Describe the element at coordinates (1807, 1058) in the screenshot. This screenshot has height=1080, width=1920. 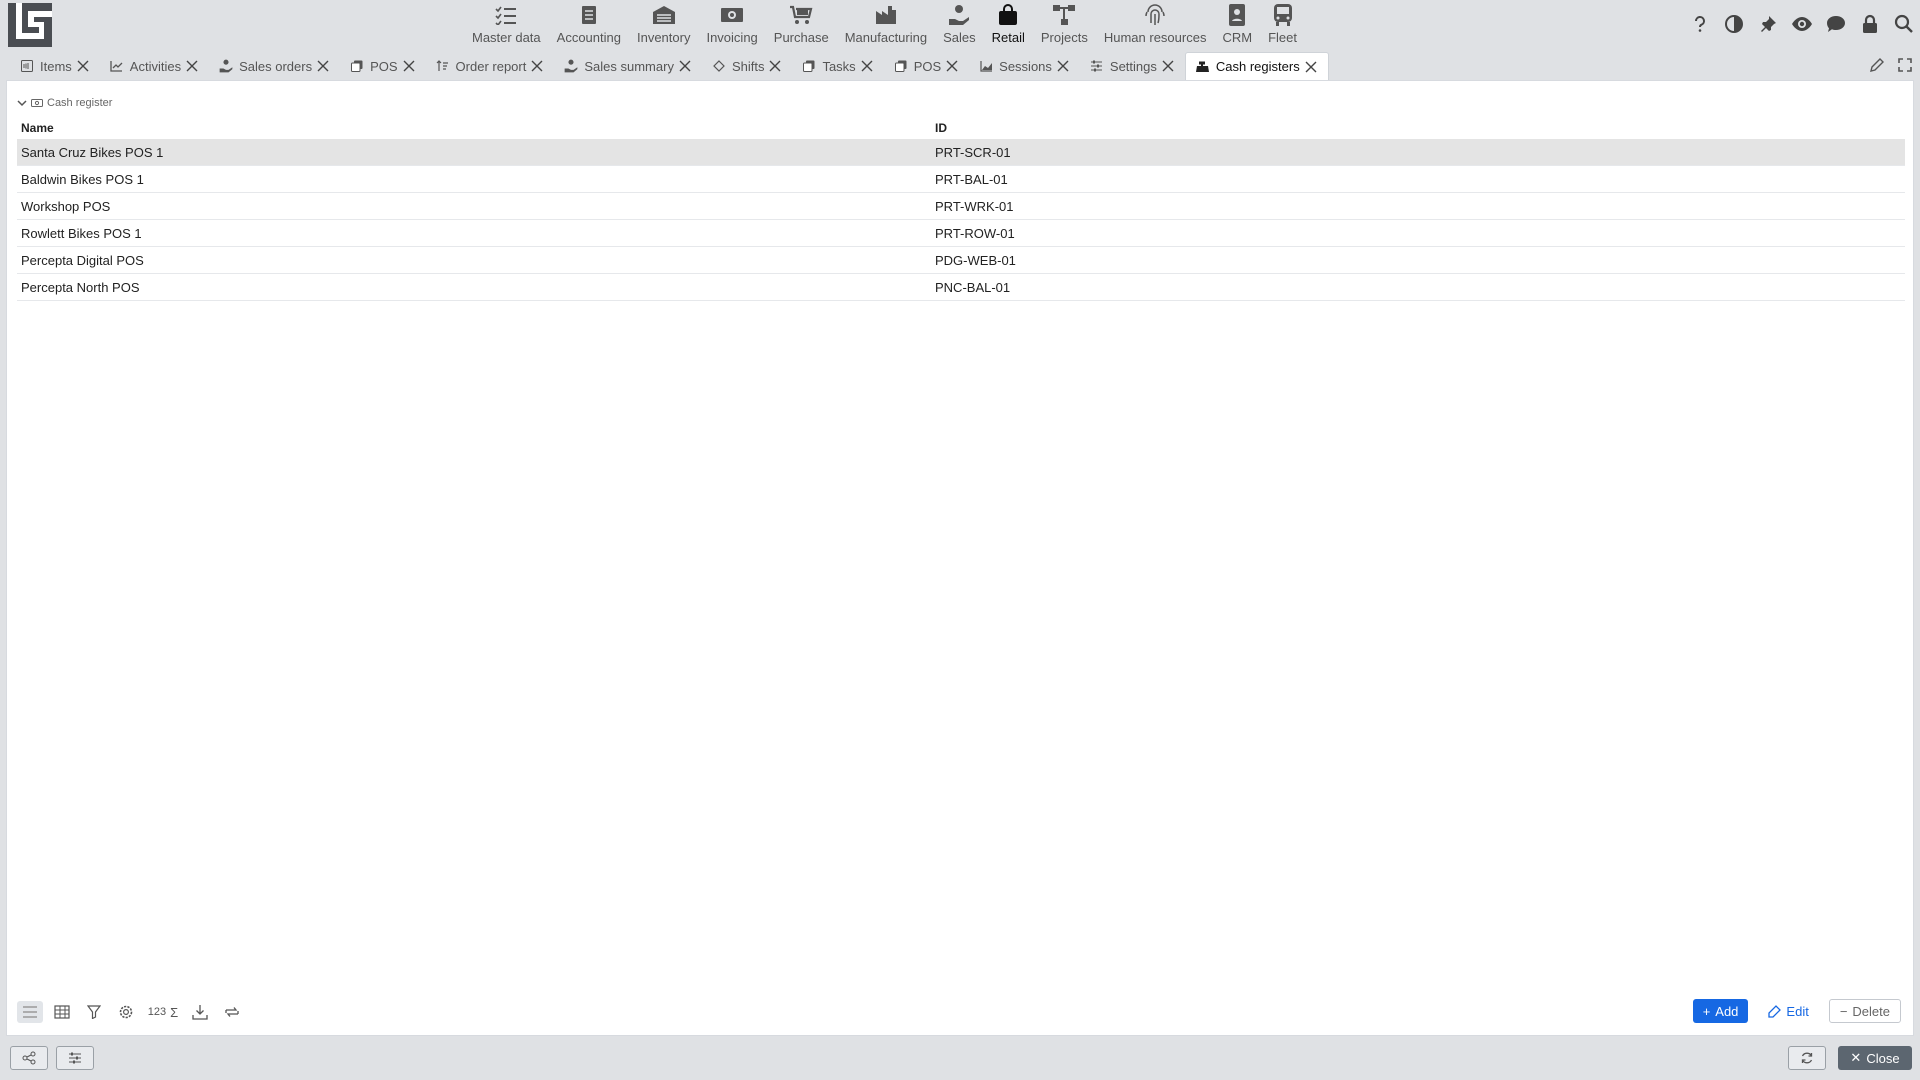
I see `reload-button` at that location.